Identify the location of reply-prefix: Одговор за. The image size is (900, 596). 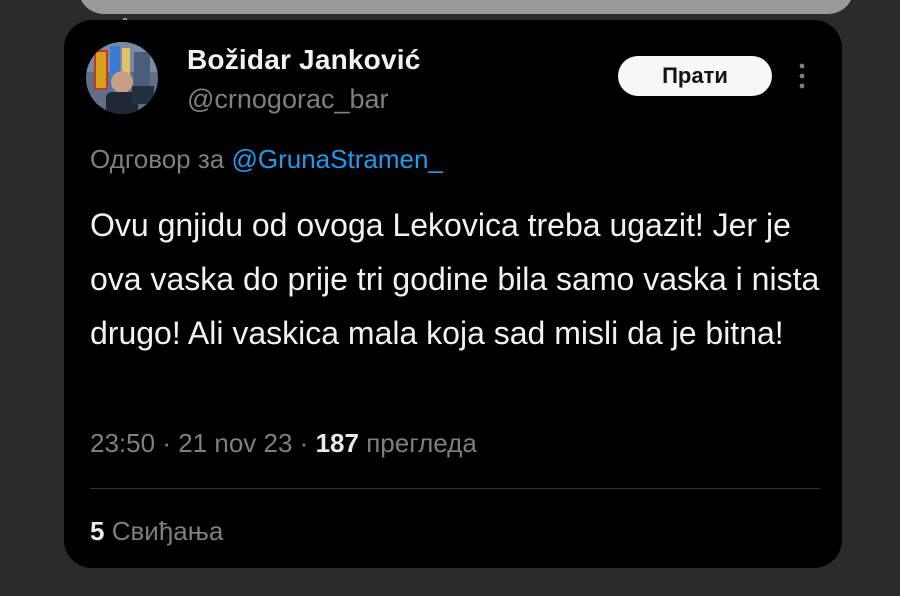
(157, 159).